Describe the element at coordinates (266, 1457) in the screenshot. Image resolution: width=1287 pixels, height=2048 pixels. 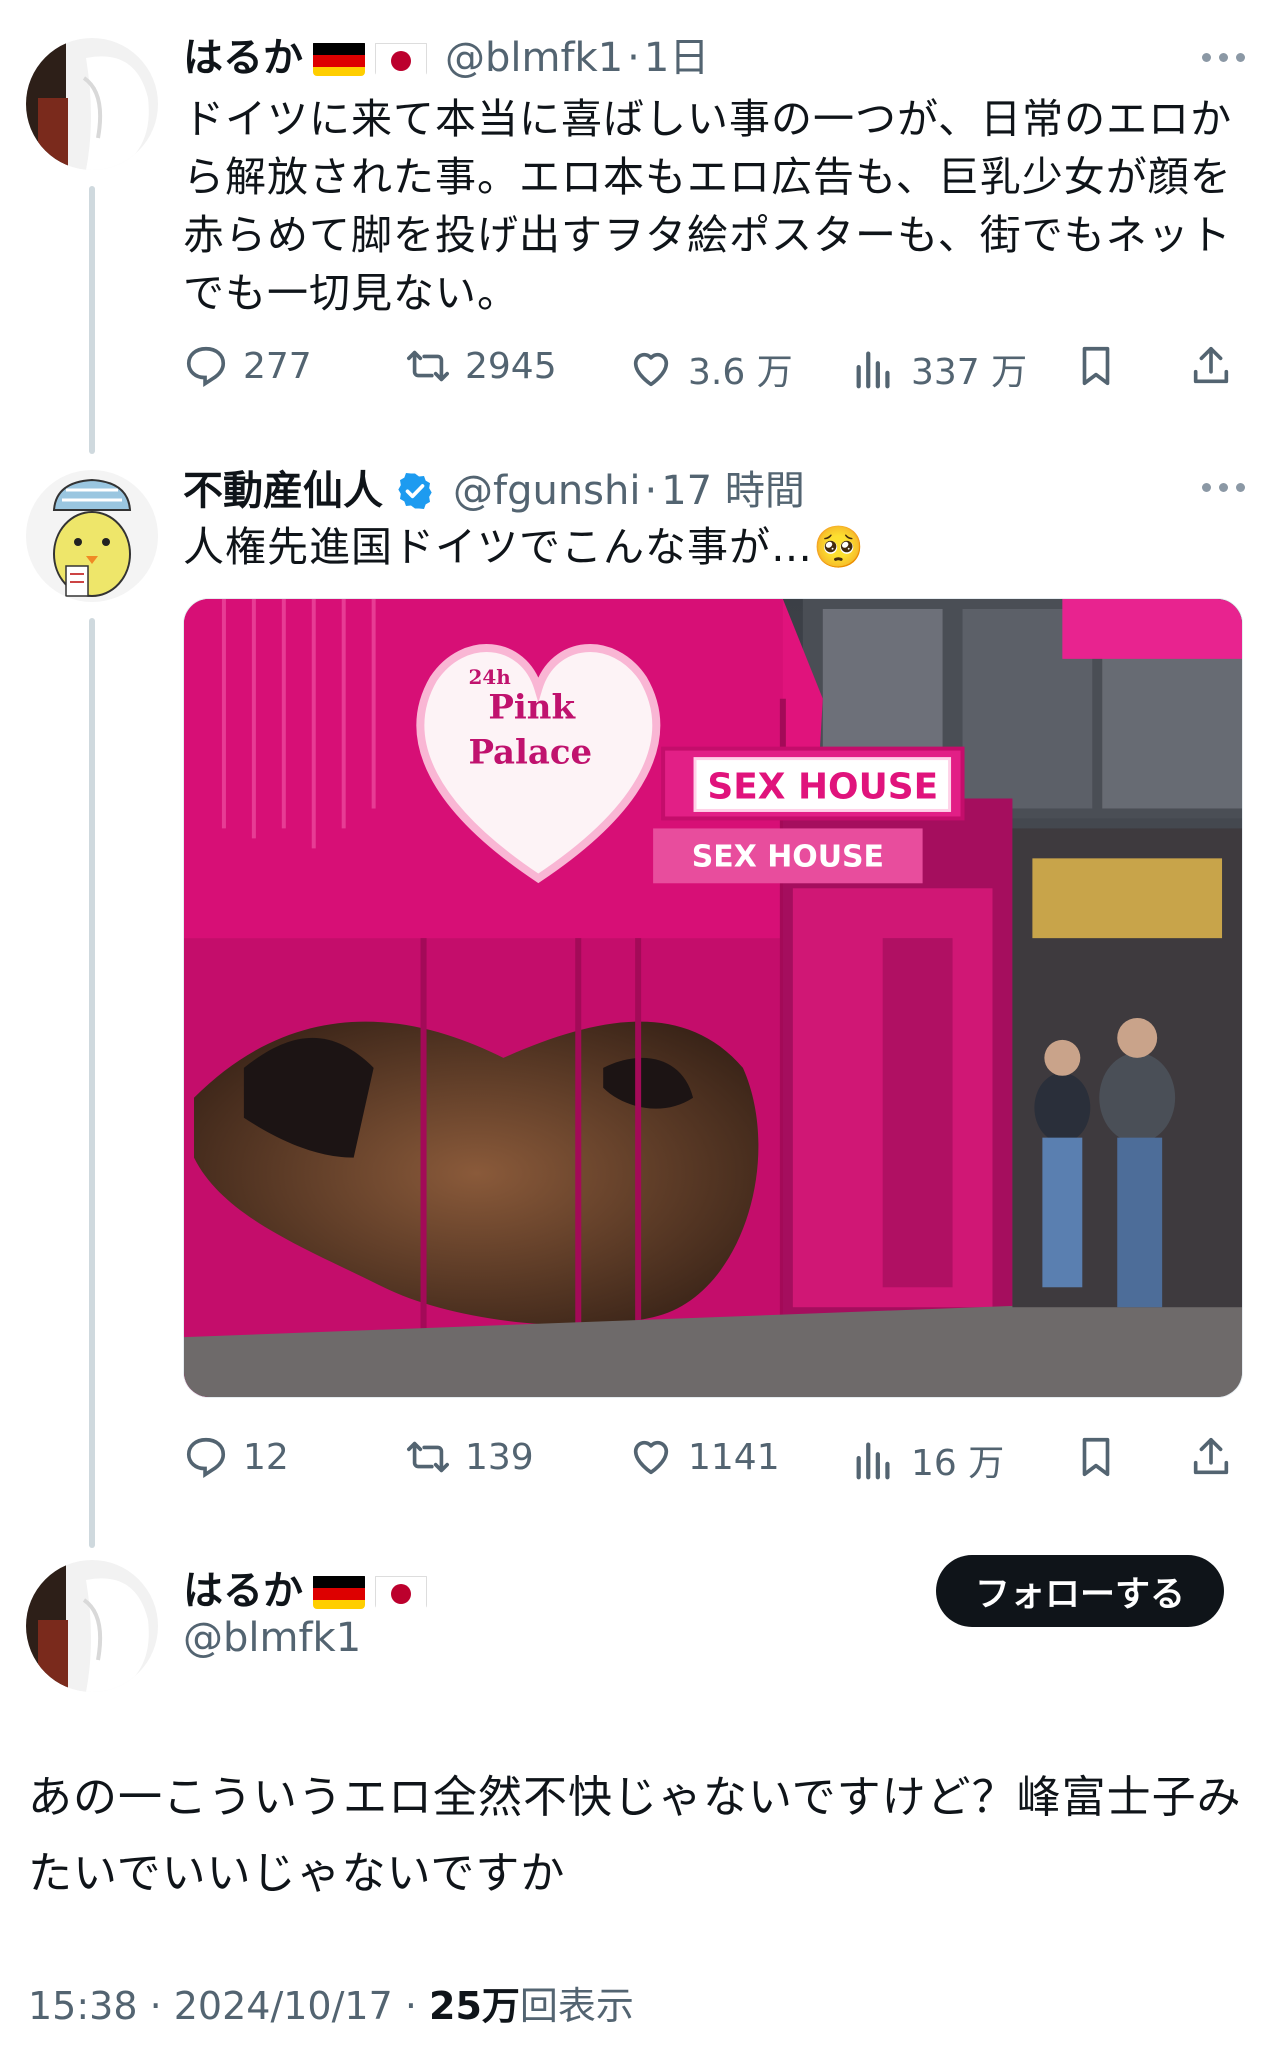
I see `reply-count: 12` at that location.